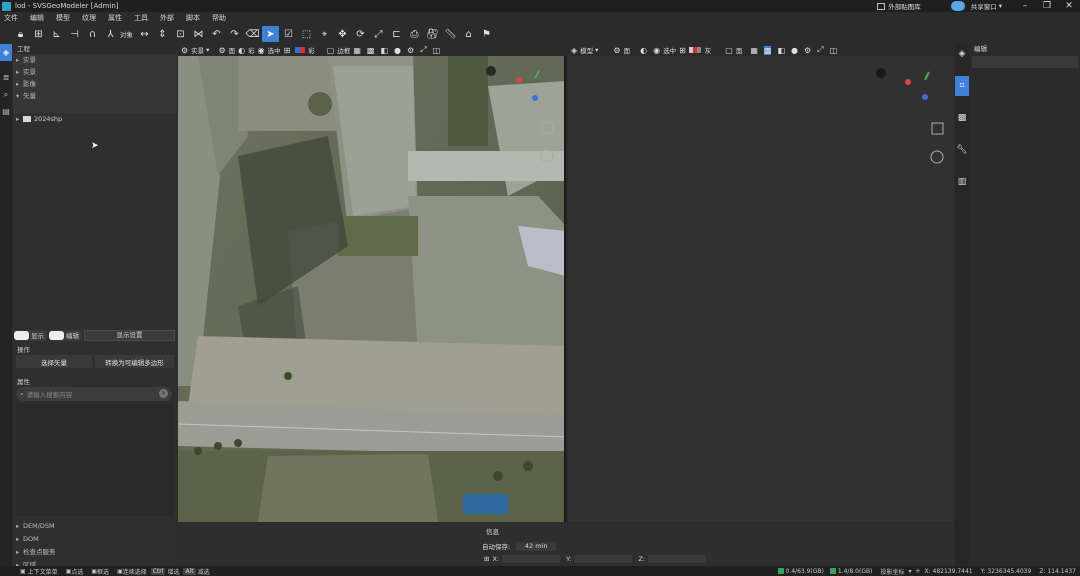 The width and height of the screenshot is (1080, 576). I want to click on search-icon: ⌕, so click(6, 94).